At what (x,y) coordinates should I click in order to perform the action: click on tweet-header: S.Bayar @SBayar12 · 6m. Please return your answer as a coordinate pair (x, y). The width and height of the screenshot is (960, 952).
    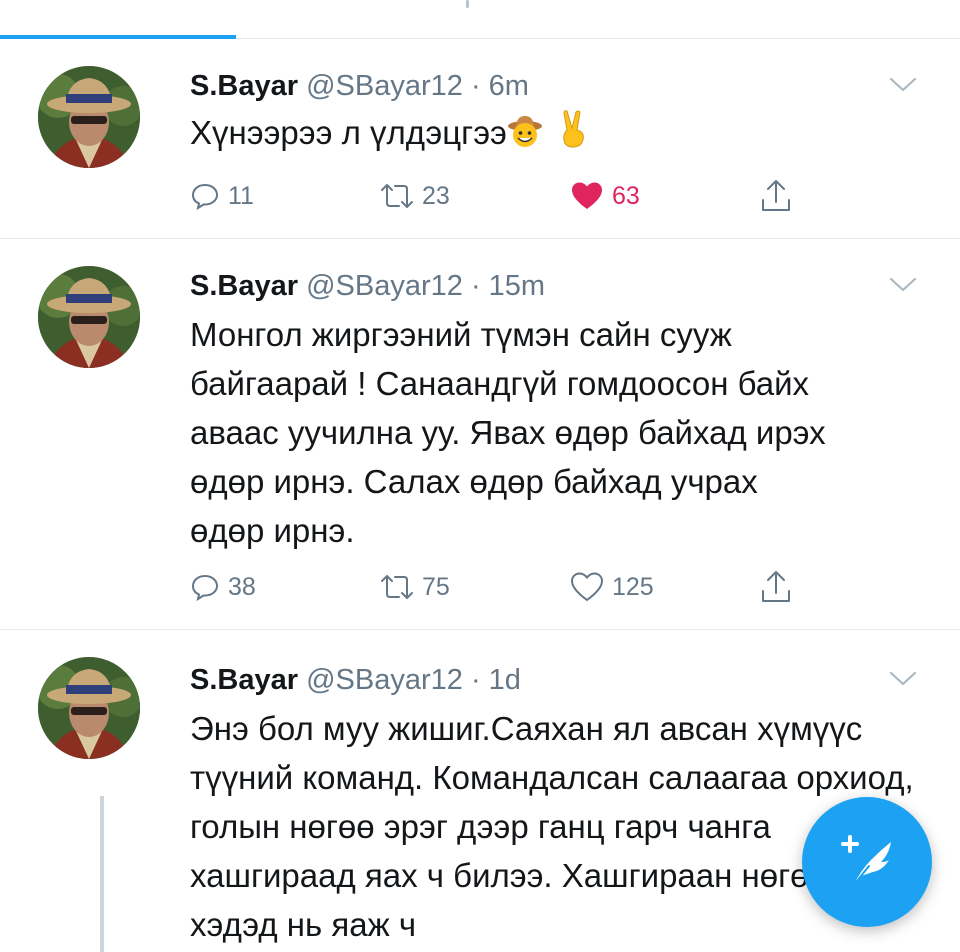
    Looking at the image, I should click on (359, 86).